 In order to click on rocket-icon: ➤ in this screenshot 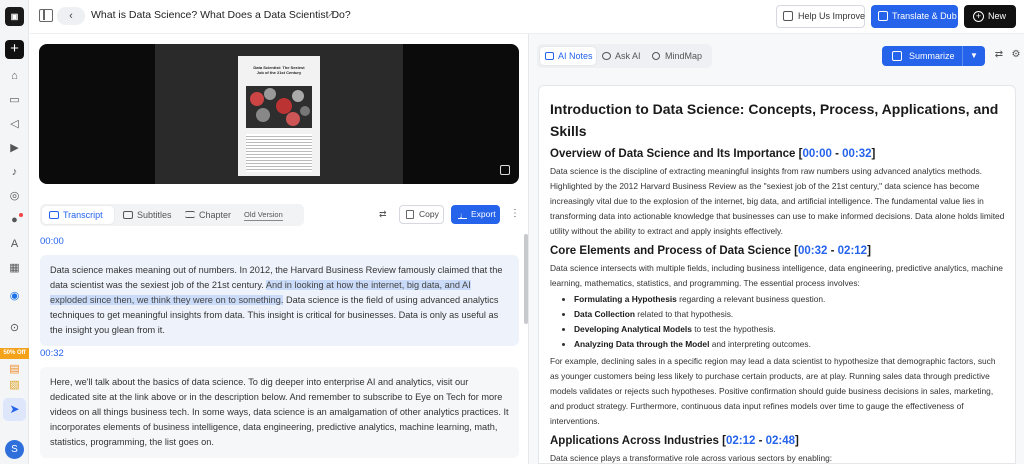, I will do `click(14, 409)`.